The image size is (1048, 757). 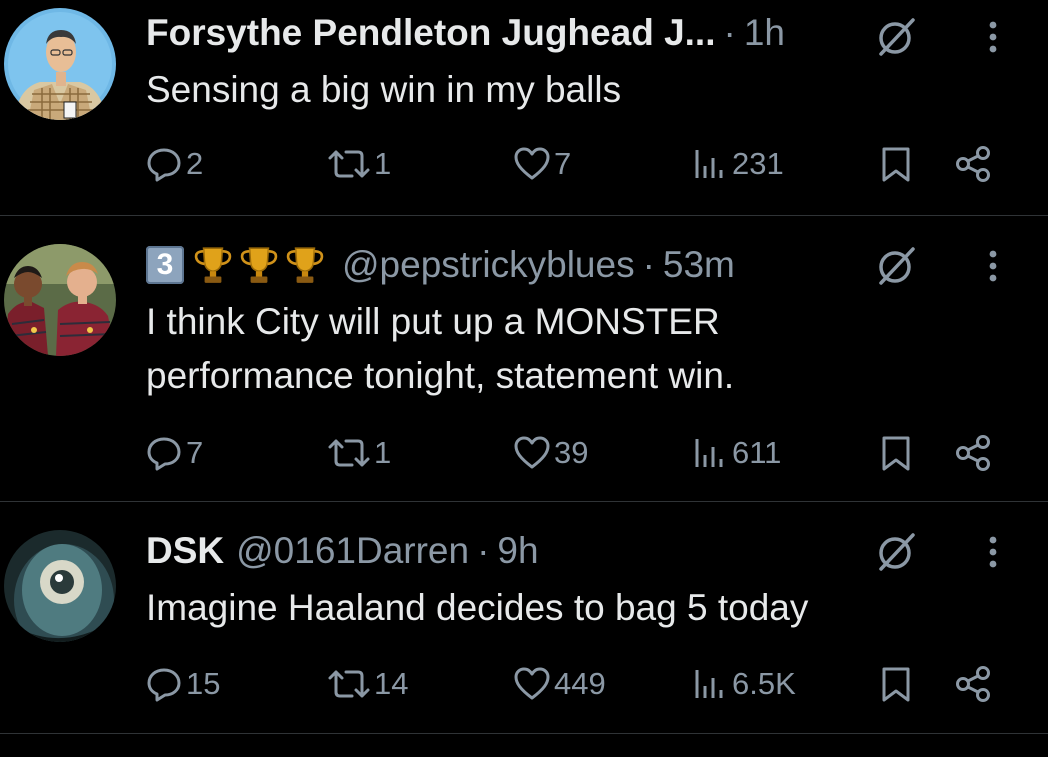 What do you see at coordinates (699, 265) in the screenshot?
I see `timestamp: 53m` at bounding box center [699, 265].